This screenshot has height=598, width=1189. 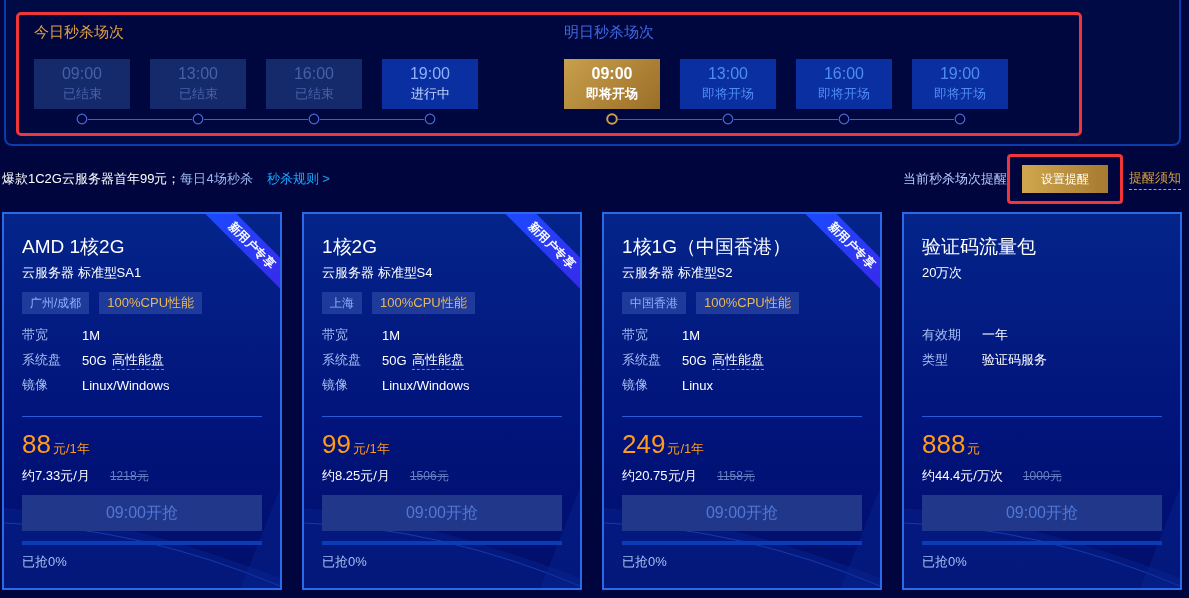 I want to click on product-title: 1核1G（中国香港）, so click(x=706, y=247).